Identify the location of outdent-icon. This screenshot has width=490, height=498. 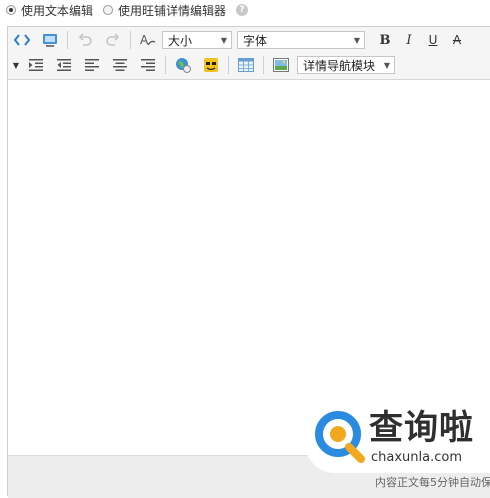
(64, 65).